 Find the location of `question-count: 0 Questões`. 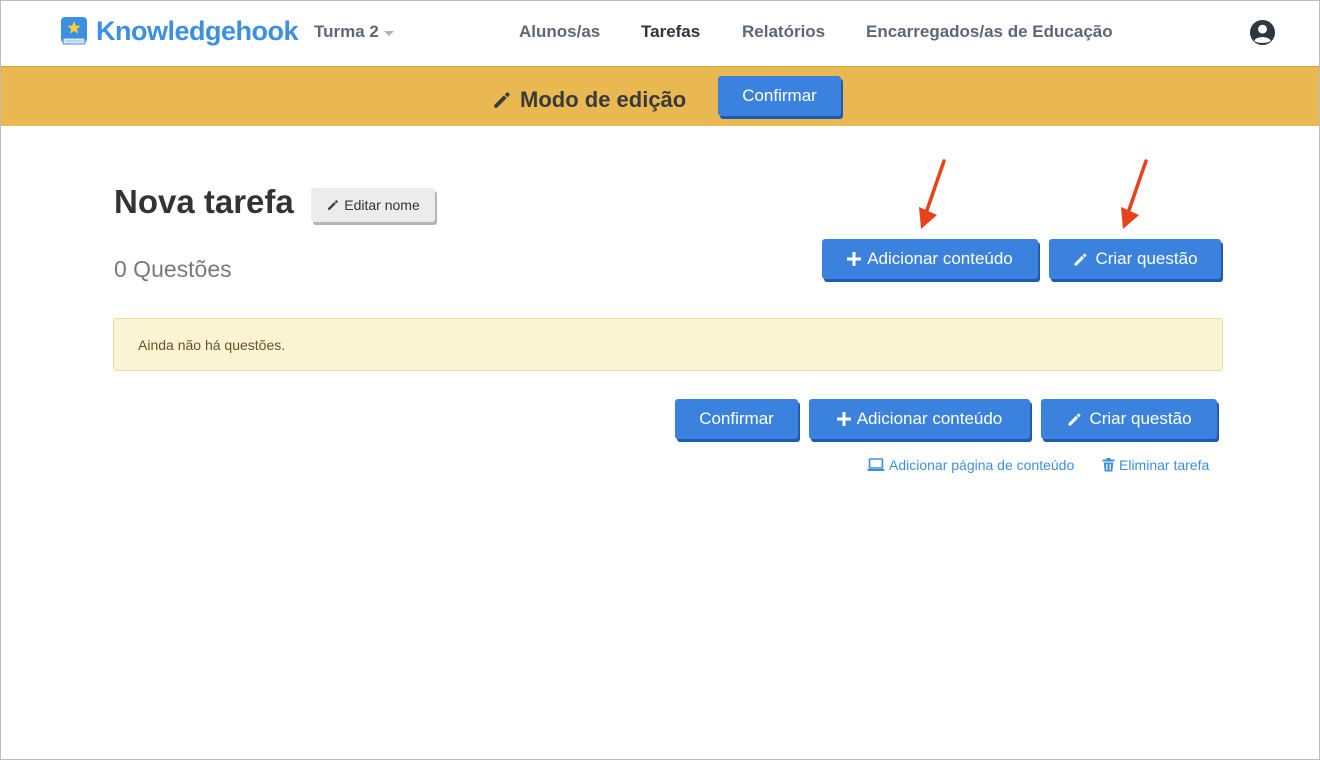

question-count: 0 Questões is located at coordinates (173, 269).